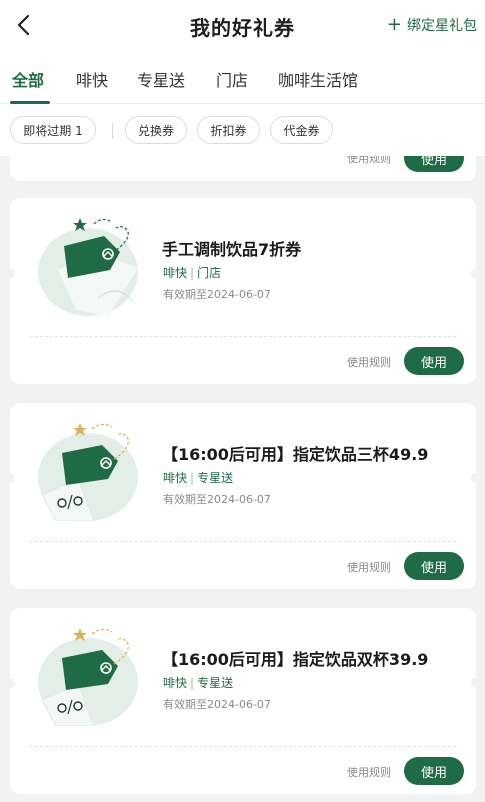 The image size is (485, 802). I want to click on filter-expiring-chip: 即将过期 1, so click(53, 130).